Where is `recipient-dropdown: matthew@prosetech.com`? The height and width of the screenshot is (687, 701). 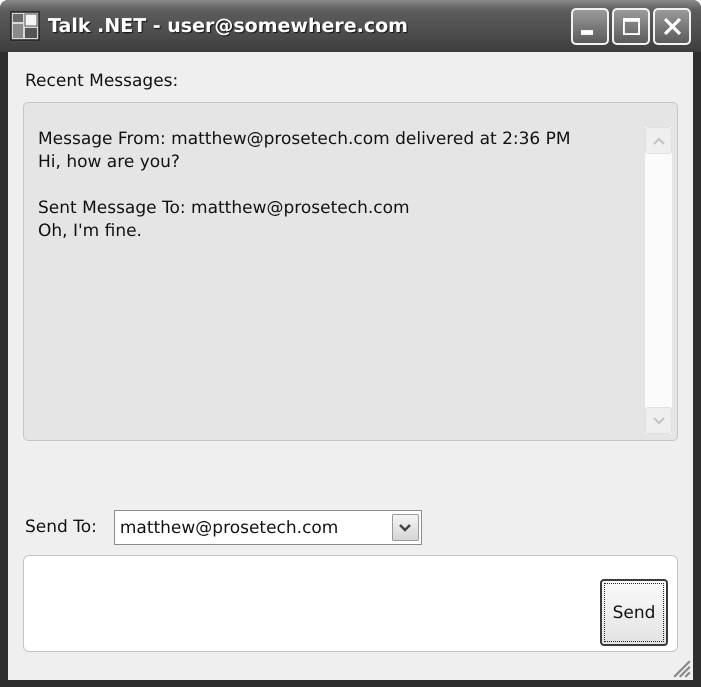
recipient-dropdown: matthew@prosetech.com is located at coordinates (268, 527).